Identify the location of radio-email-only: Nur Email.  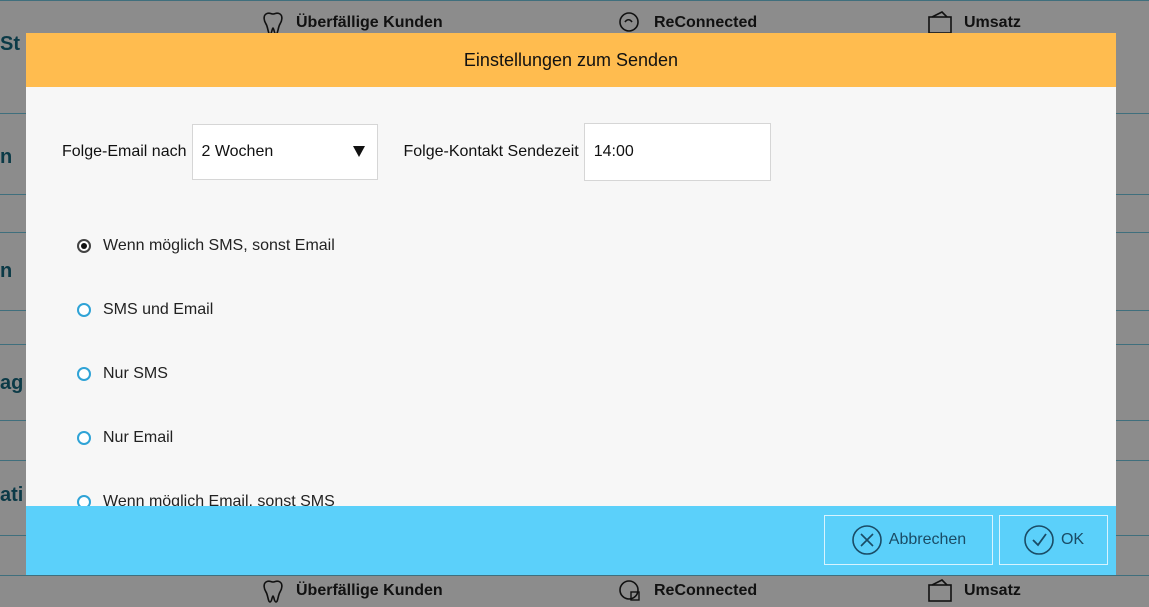
(206, 438).